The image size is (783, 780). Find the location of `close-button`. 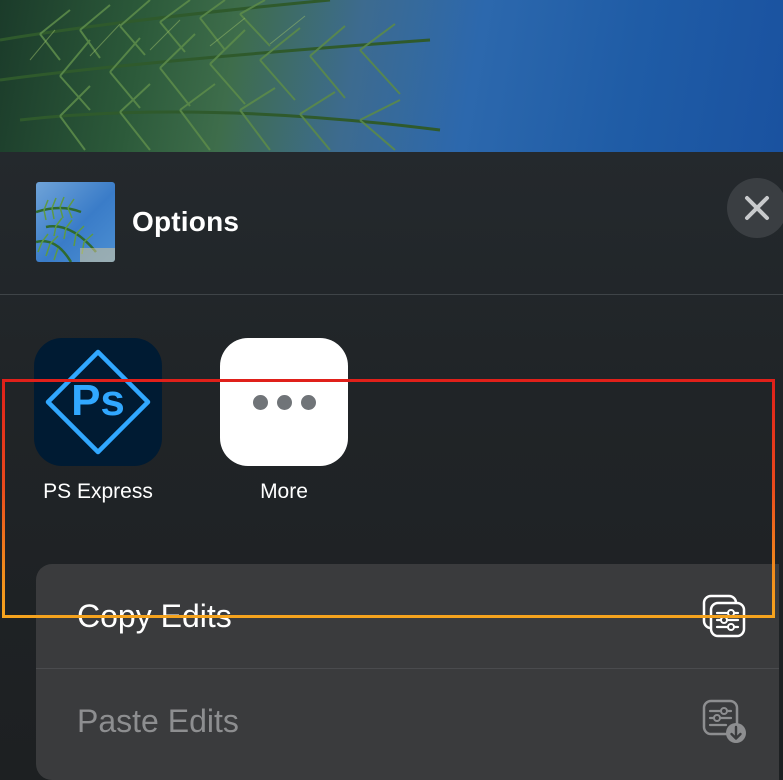

close-button is located at coordinates (755, 208).